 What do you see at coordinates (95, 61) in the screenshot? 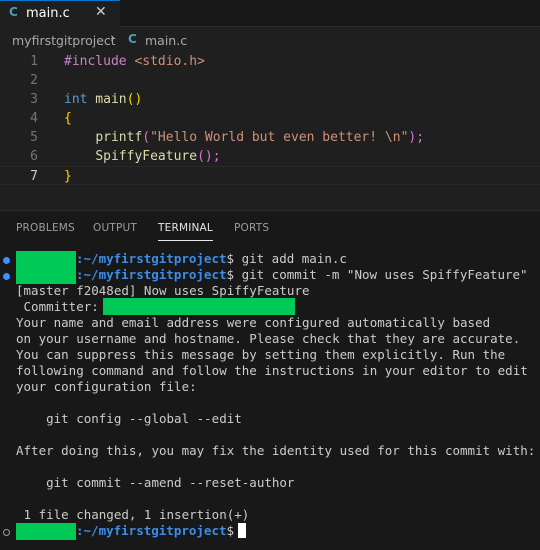
I see `preprocessor-directive: #include` at bounding box center [95, 61].